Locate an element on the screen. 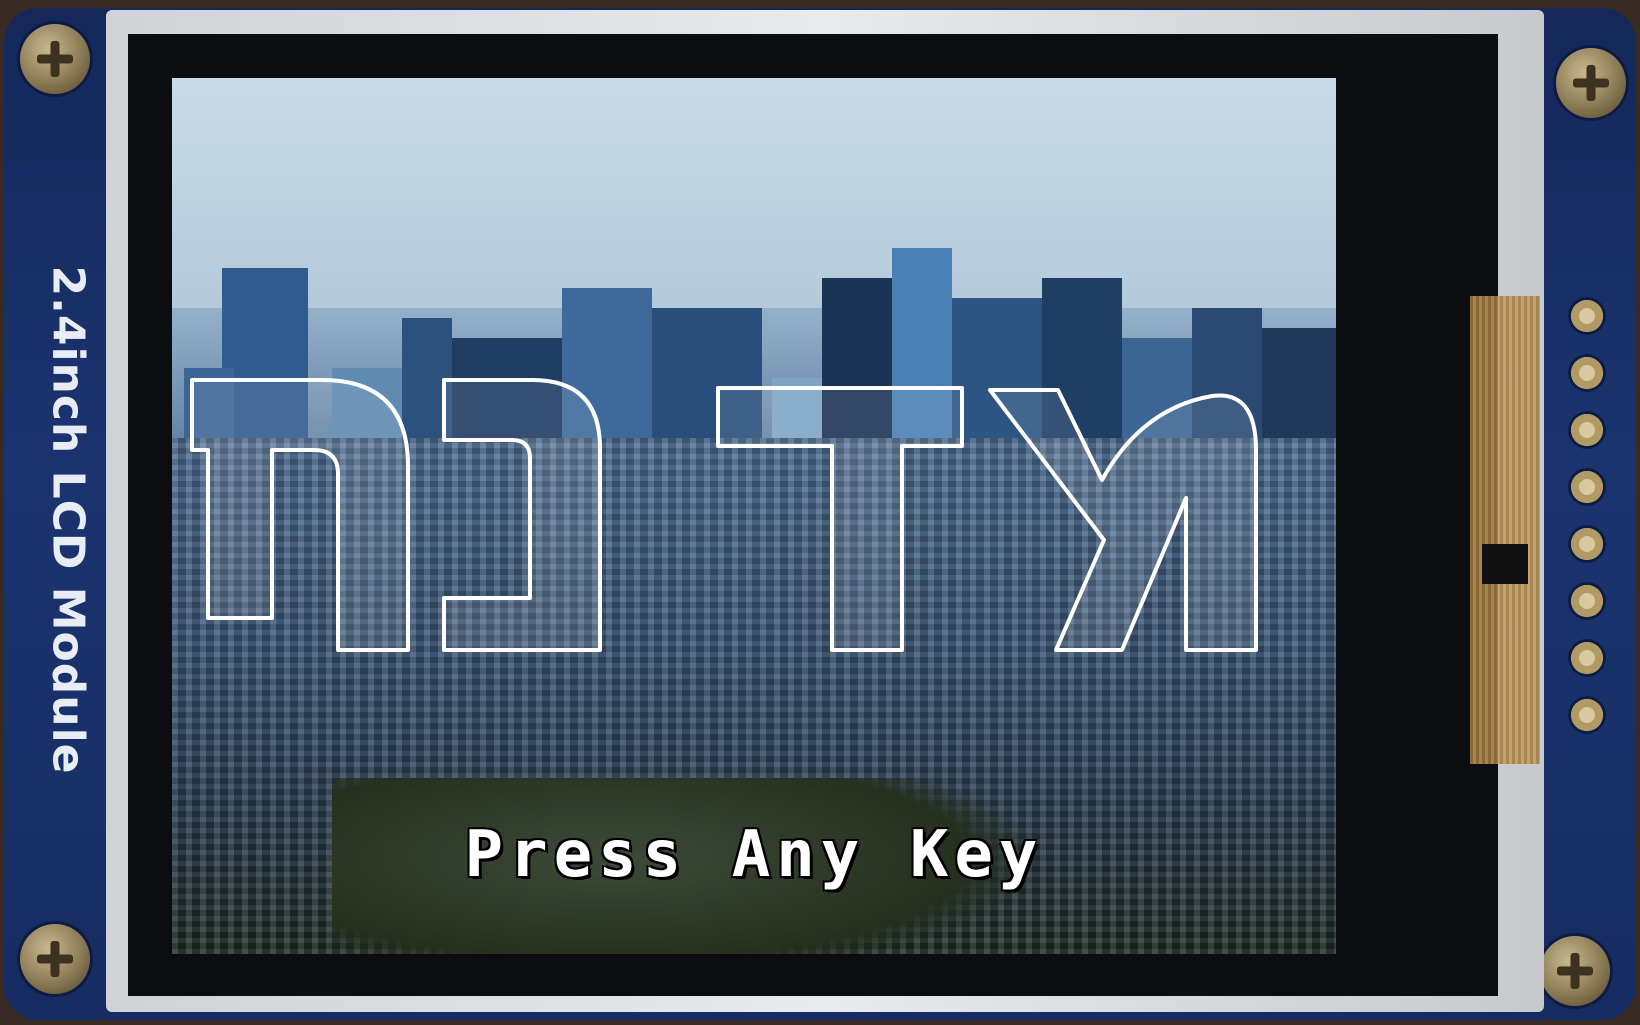  board-label: 2.4inch LCD Module is located at coordinates (68, 520).